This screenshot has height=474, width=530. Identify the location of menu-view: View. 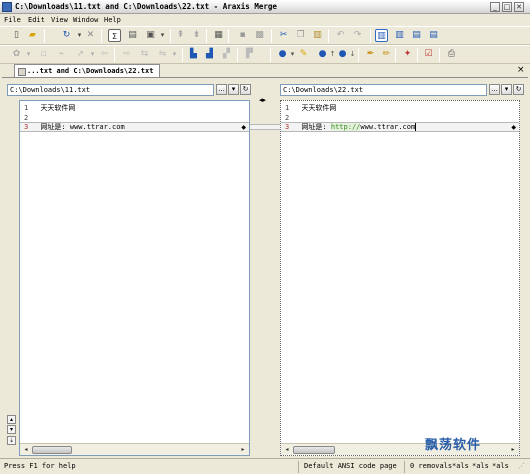
(59, 20).